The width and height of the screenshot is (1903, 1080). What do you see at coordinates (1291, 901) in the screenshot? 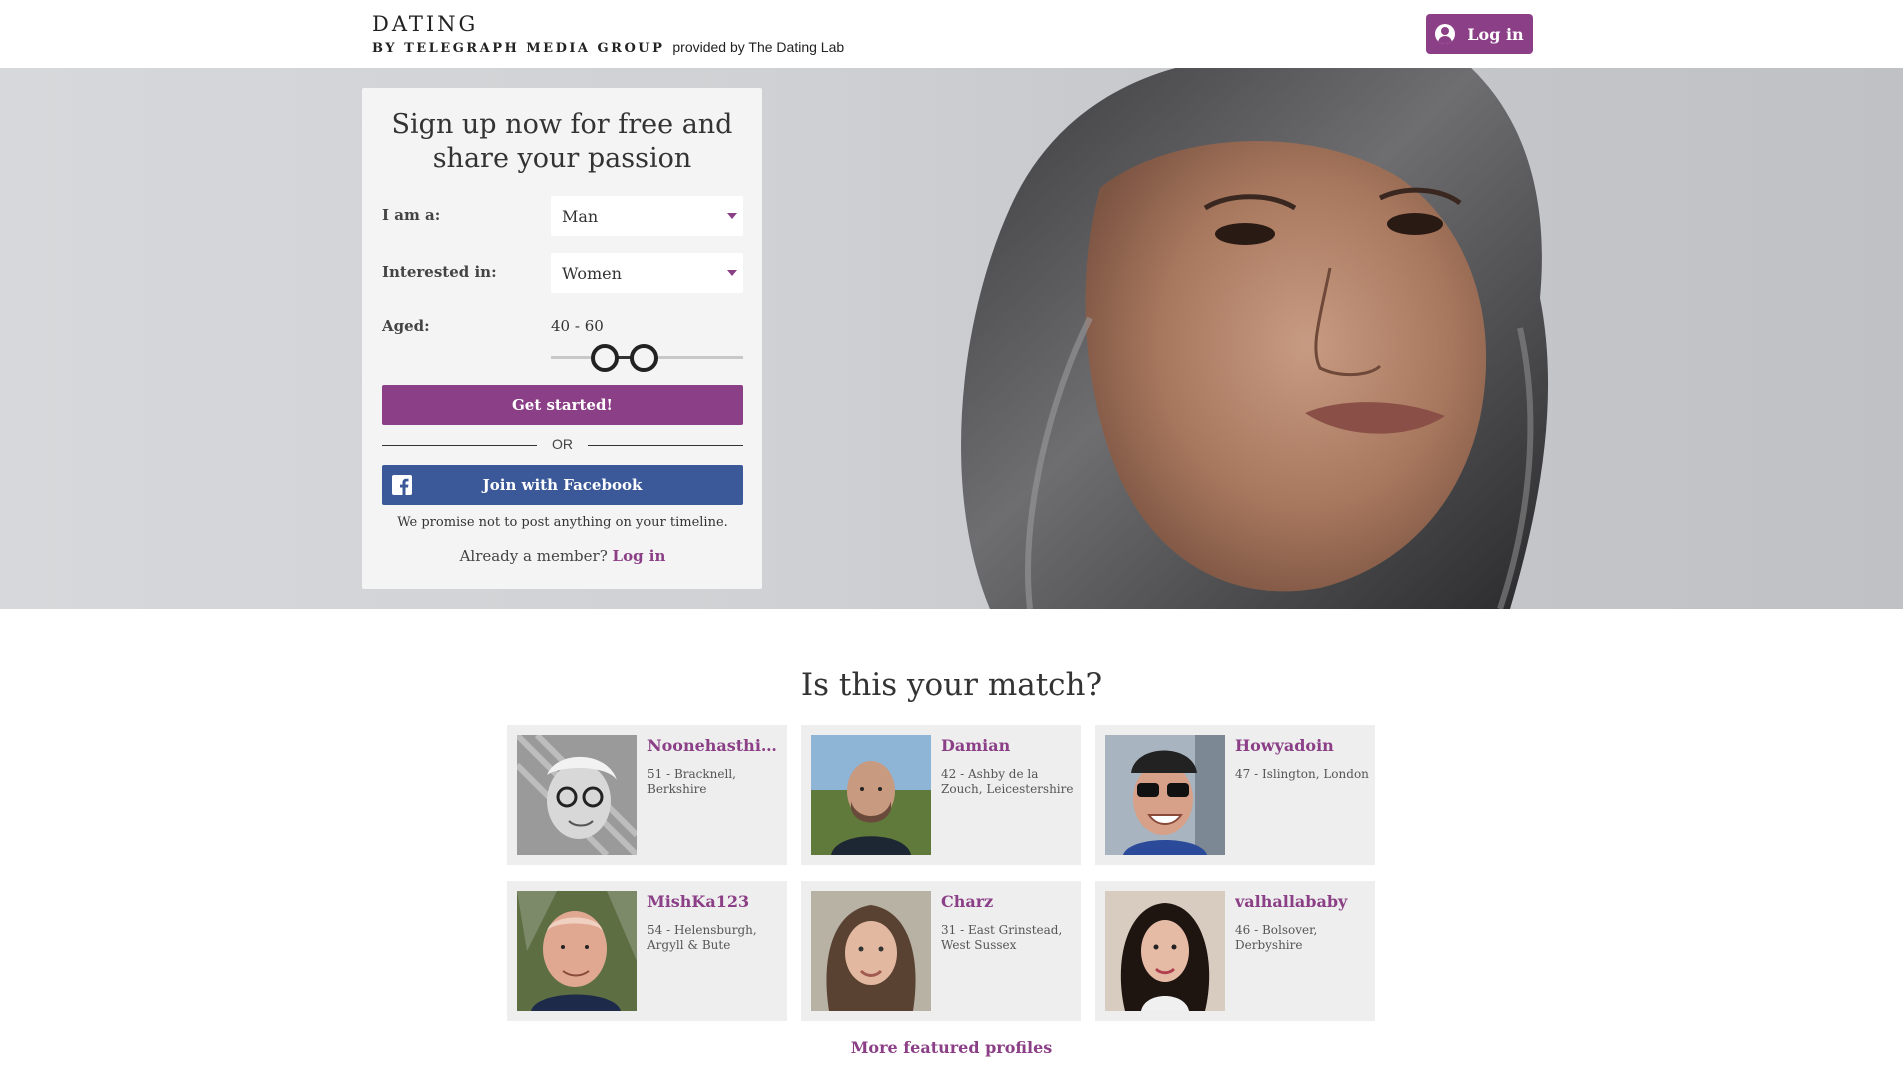
I see `profile-name: valhallababy` at bounding box center [1291, 901].